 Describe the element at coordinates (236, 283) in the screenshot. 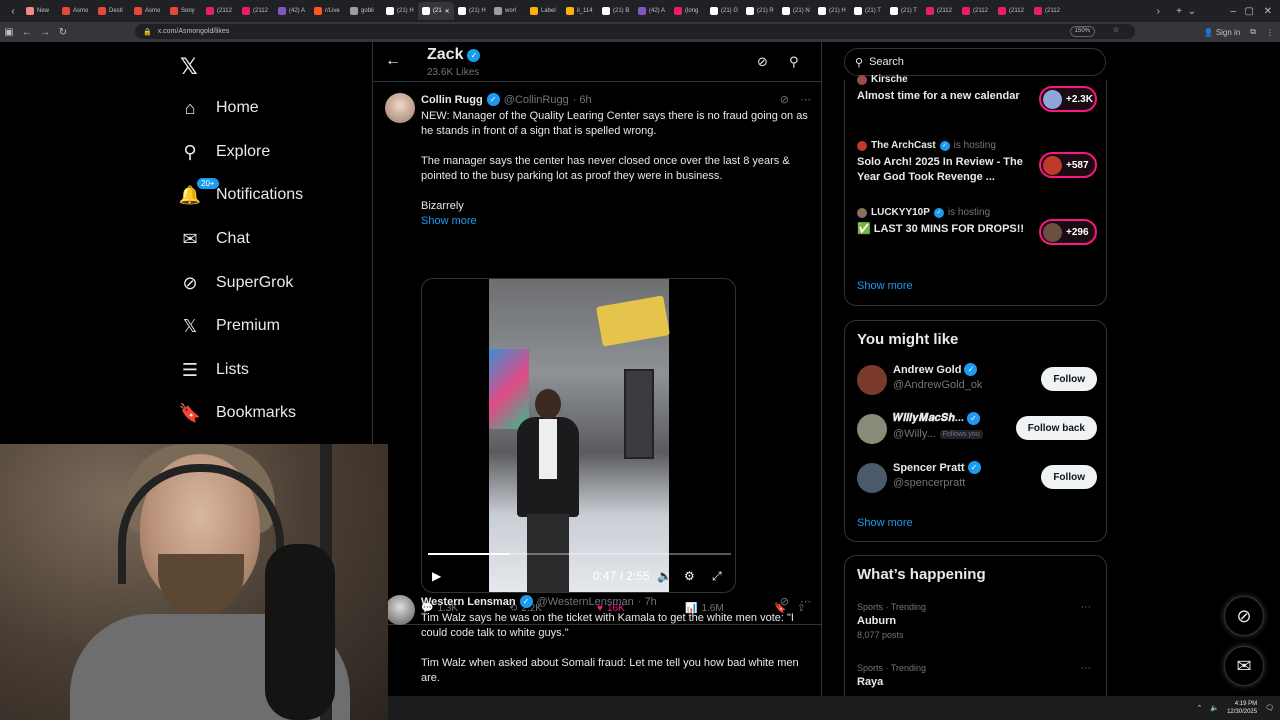

I see `nav-supergrok: ⊘ SuperGrok` at that location.